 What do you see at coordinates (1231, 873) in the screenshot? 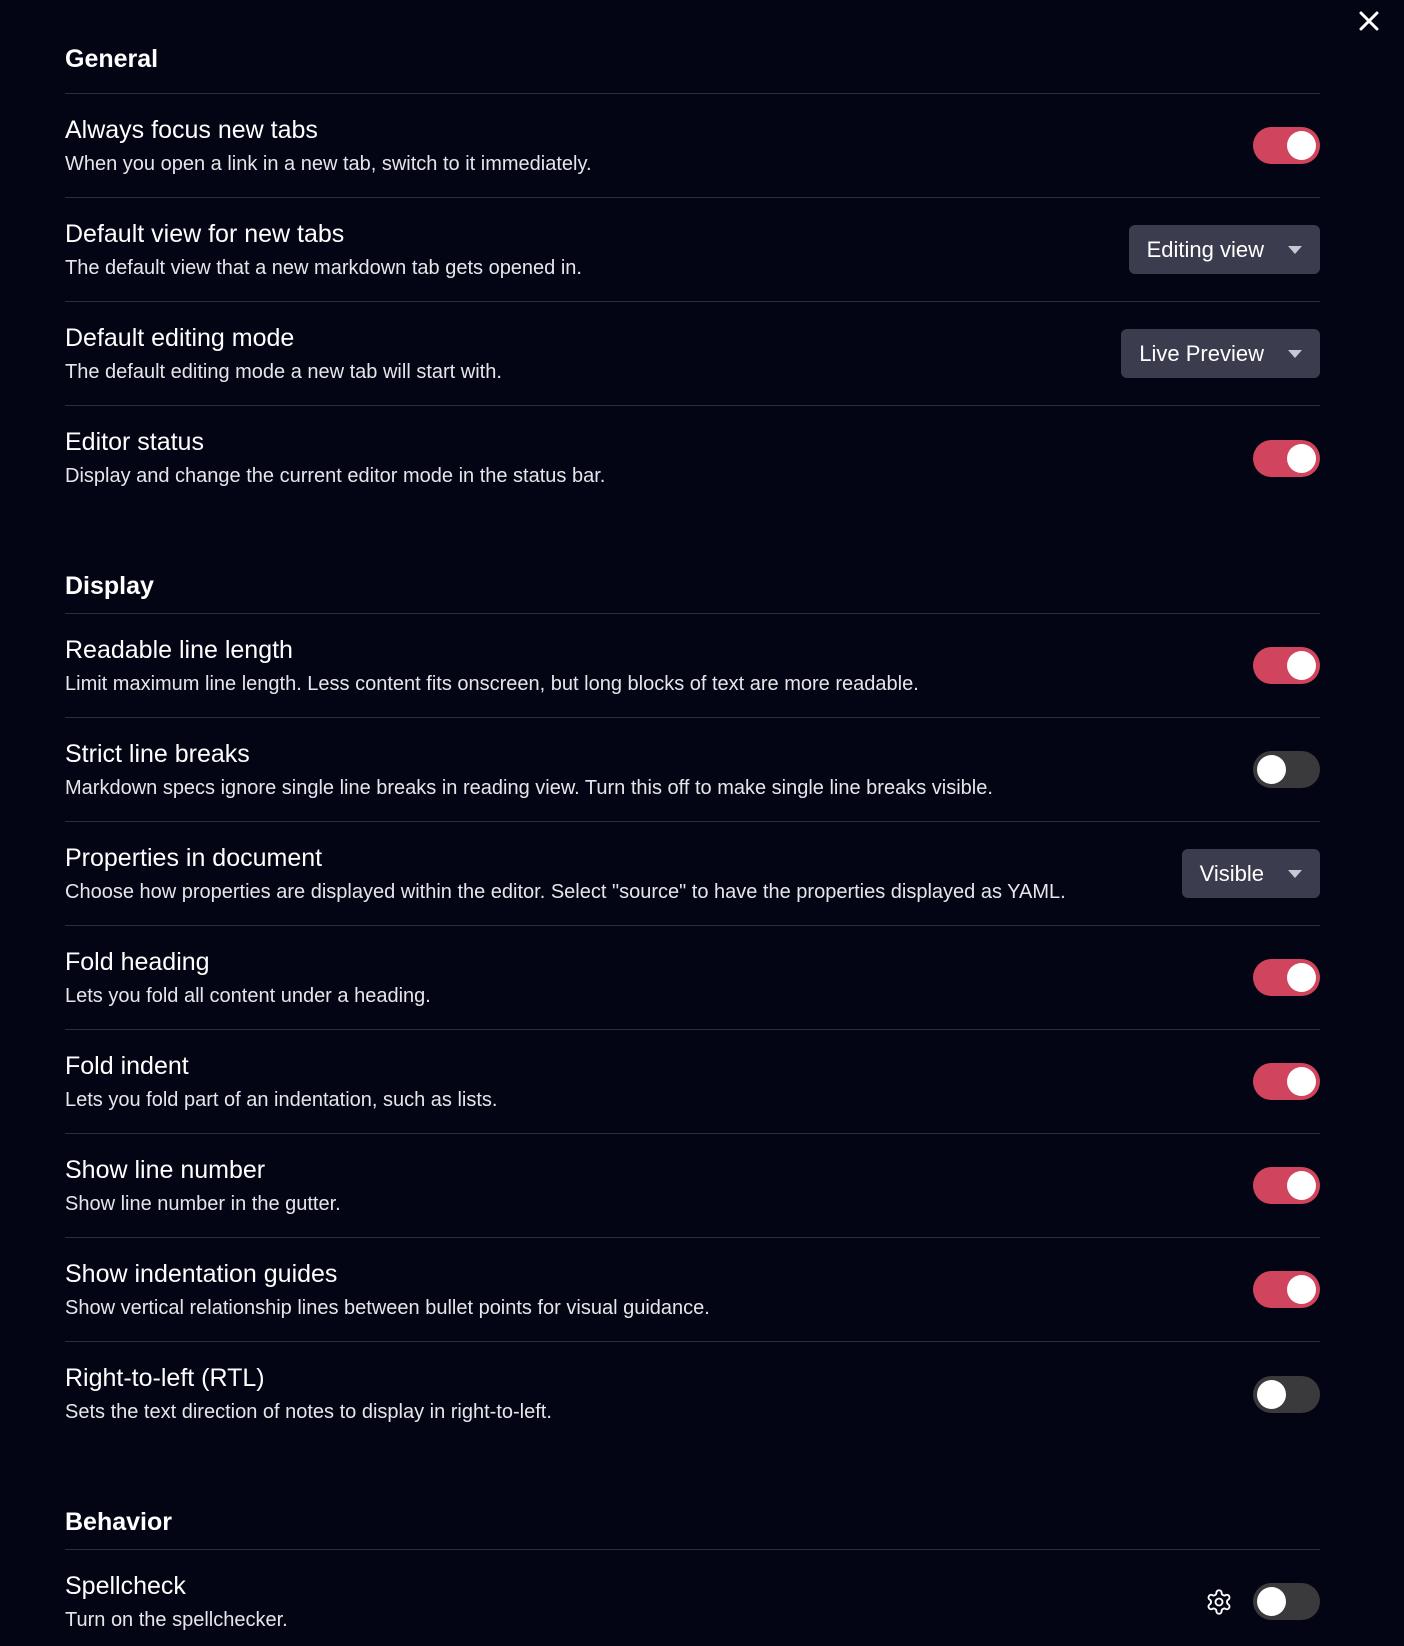
I see `dropdown-value: Visible` at bounding box center [1231, 873].